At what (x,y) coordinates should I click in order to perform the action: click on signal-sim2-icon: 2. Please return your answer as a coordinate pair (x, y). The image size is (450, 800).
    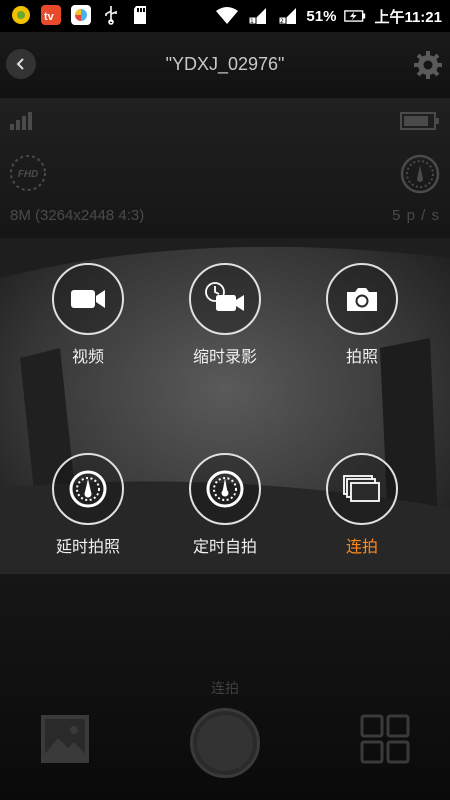
    Looking at the image, I should click on (287, 16).